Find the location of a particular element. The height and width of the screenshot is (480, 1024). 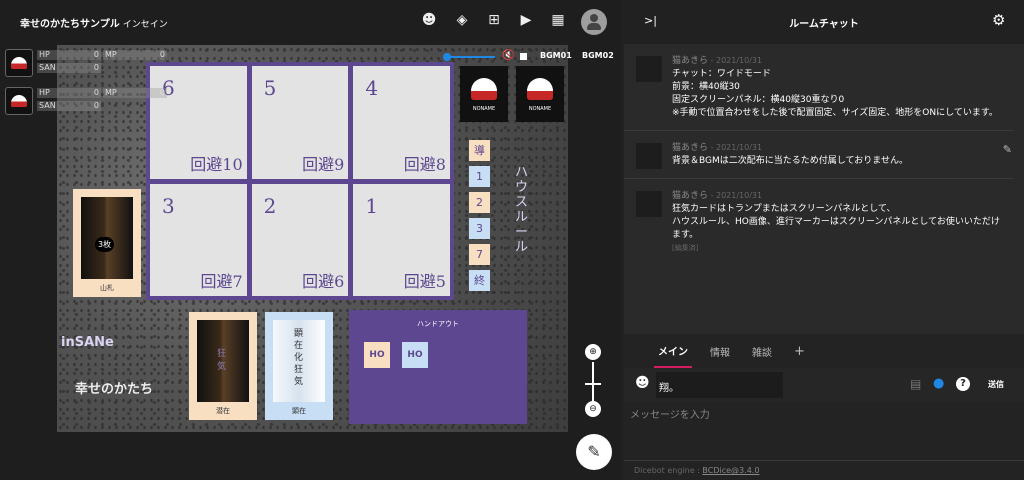

tab-chat: 雑談 is located at coordinates (762, 351).